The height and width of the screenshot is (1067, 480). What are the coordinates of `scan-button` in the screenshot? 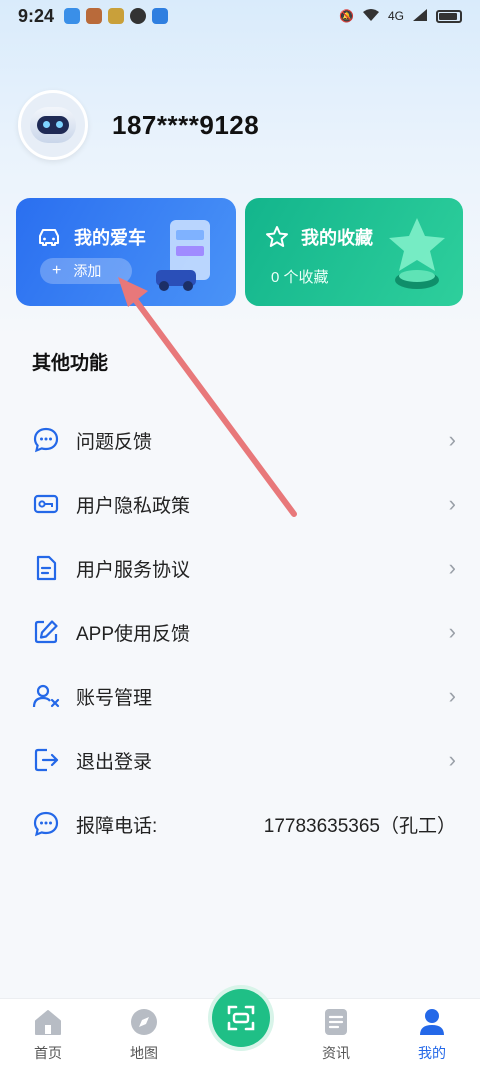 It's located at (241, 1018).